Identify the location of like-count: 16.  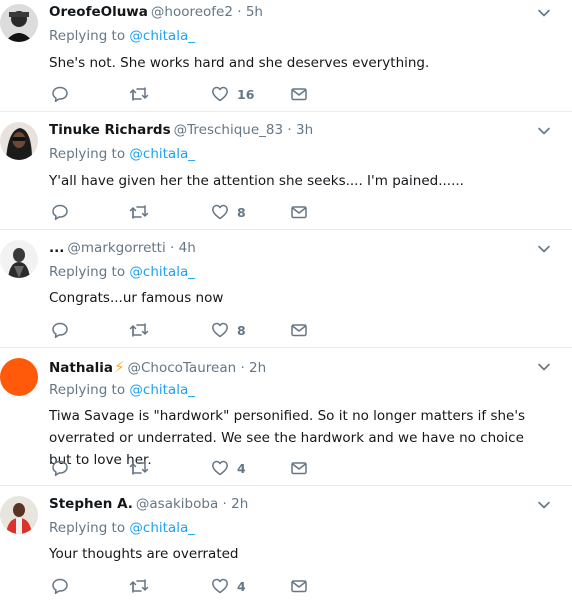
(246, 94).